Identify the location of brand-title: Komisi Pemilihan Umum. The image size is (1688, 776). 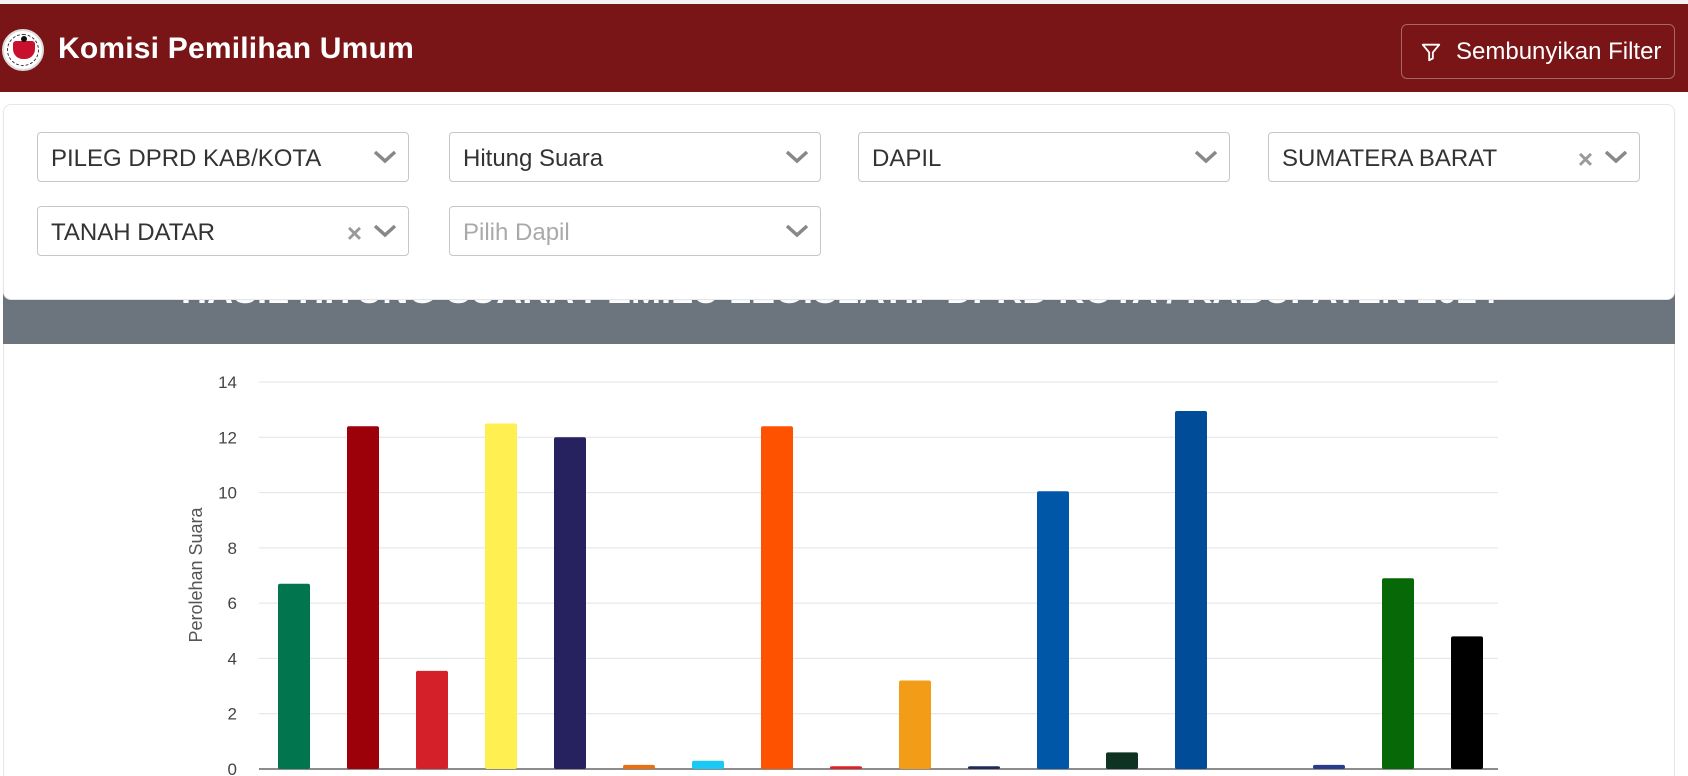
(236, 49).